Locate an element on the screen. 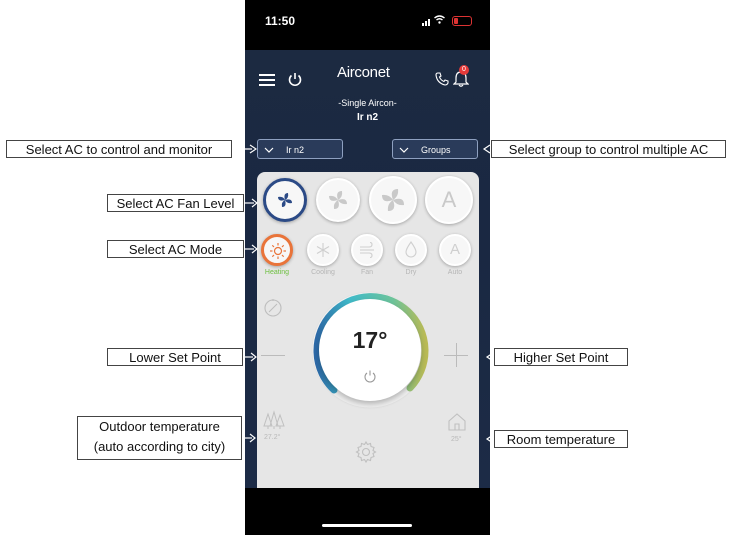  mode-heating-button is located at coordinates (277, 250).